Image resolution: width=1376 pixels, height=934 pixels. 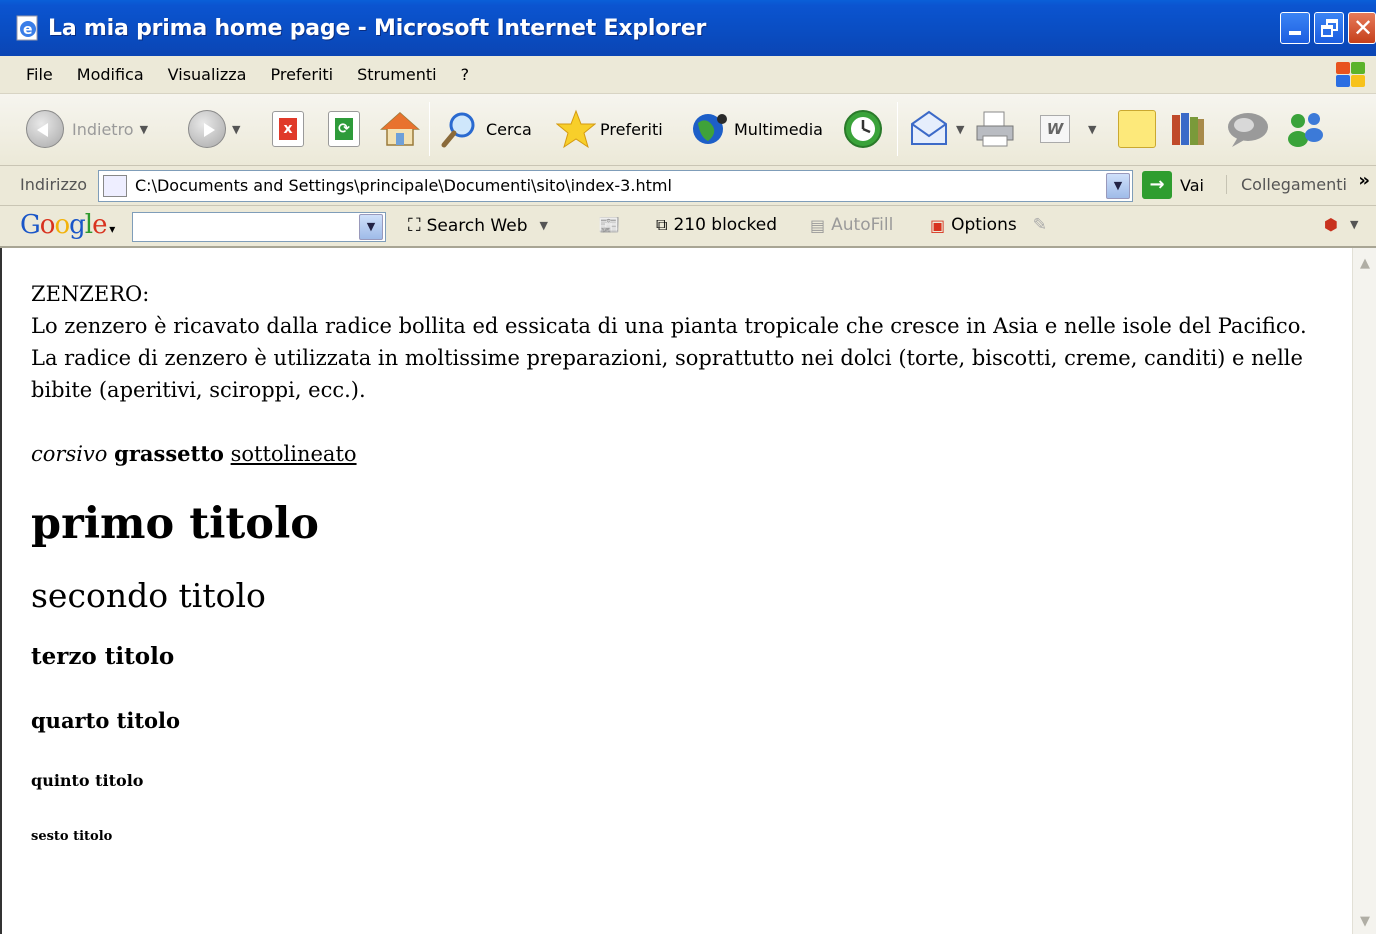 What do you see at coordinates (1157, 185) in the screenshot?
I see `go-arrow-icon: →` at bounding box center [1157, 185].